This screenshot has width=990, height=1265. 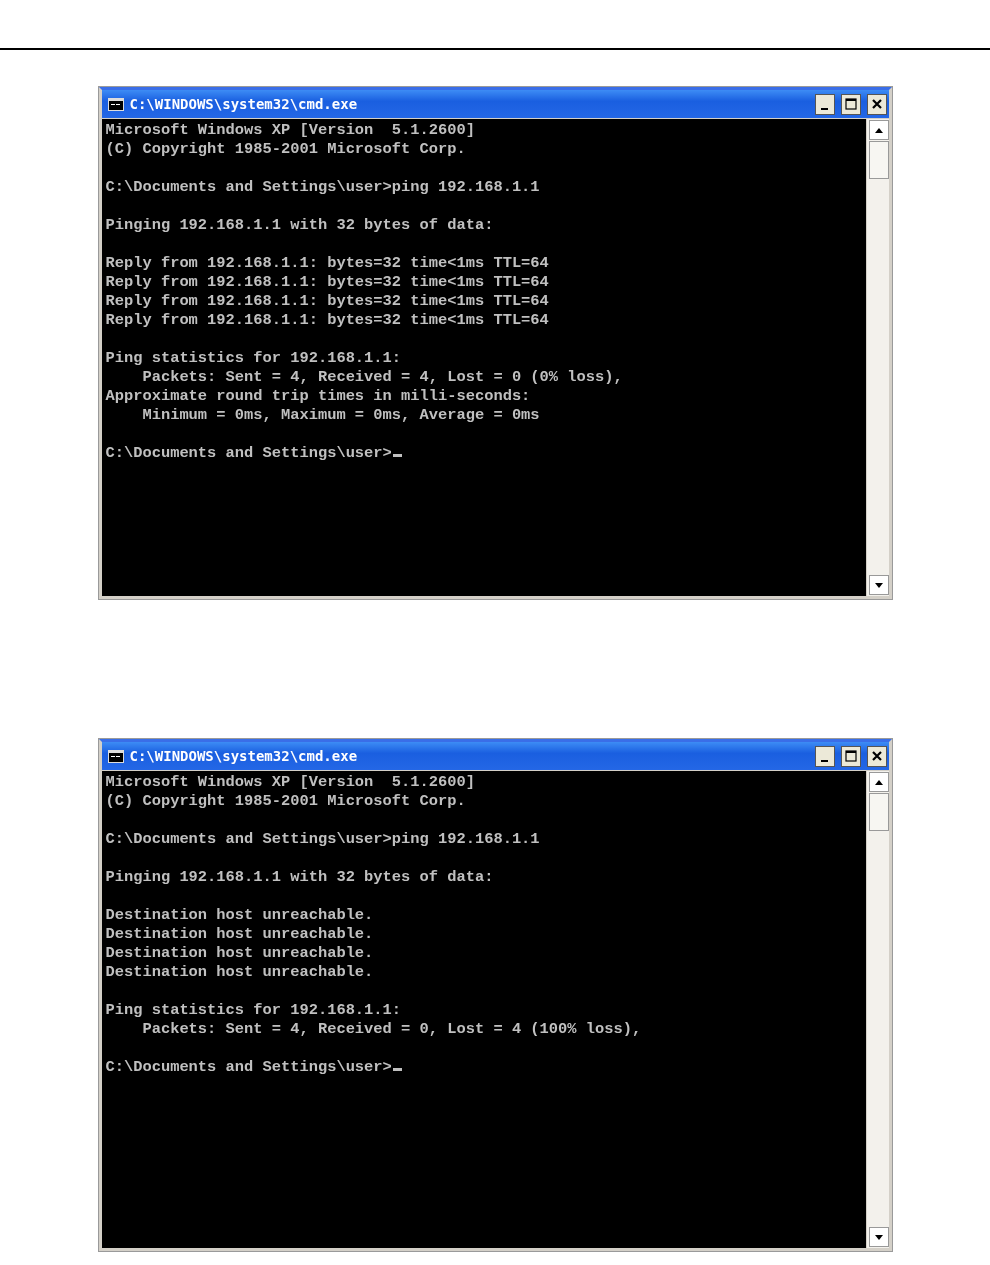 I want to click on console-line: Packets: Sent = 4, Received = 0, Lost = 4 (100% loss),, so click(x=392, y=1029).